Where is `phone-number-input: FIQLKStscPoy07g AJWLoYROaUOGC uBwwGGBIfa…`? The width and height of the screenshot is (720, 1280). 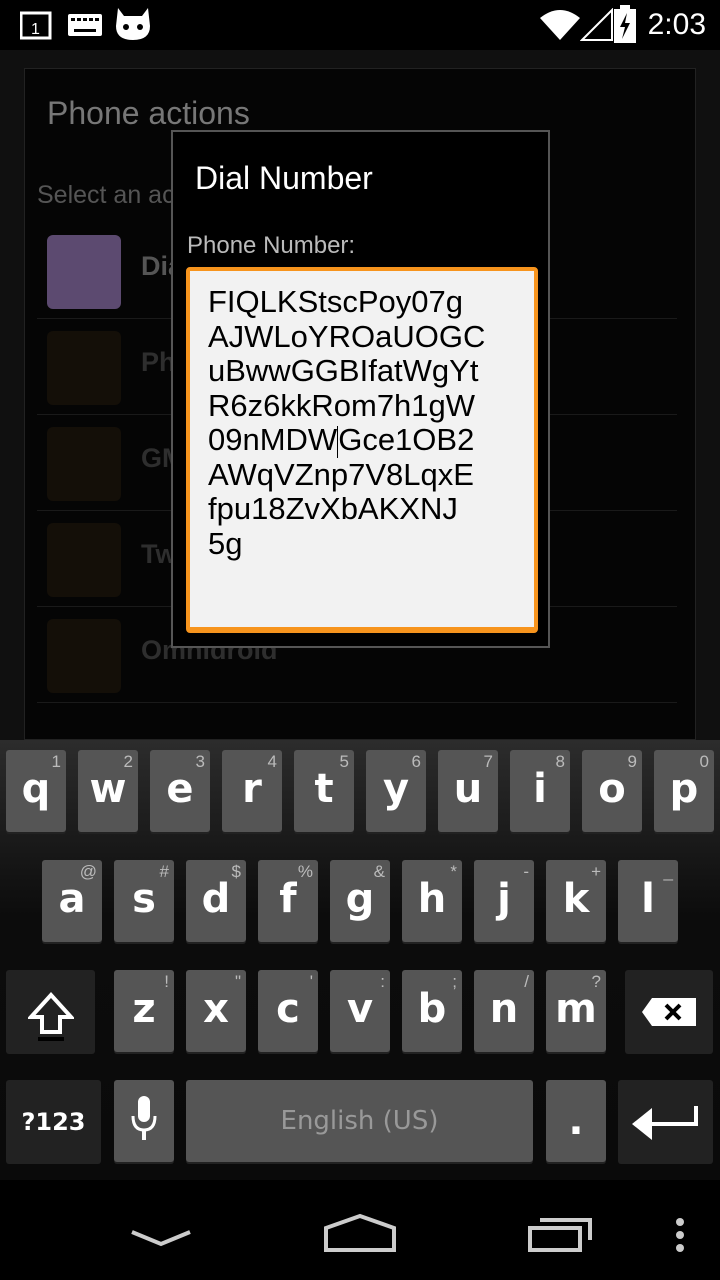 phone-number-input: FIQLKStscPoy07g AJWLoYROaUOGC uBwwGGBIfa… is located at coordinates (362, 450).